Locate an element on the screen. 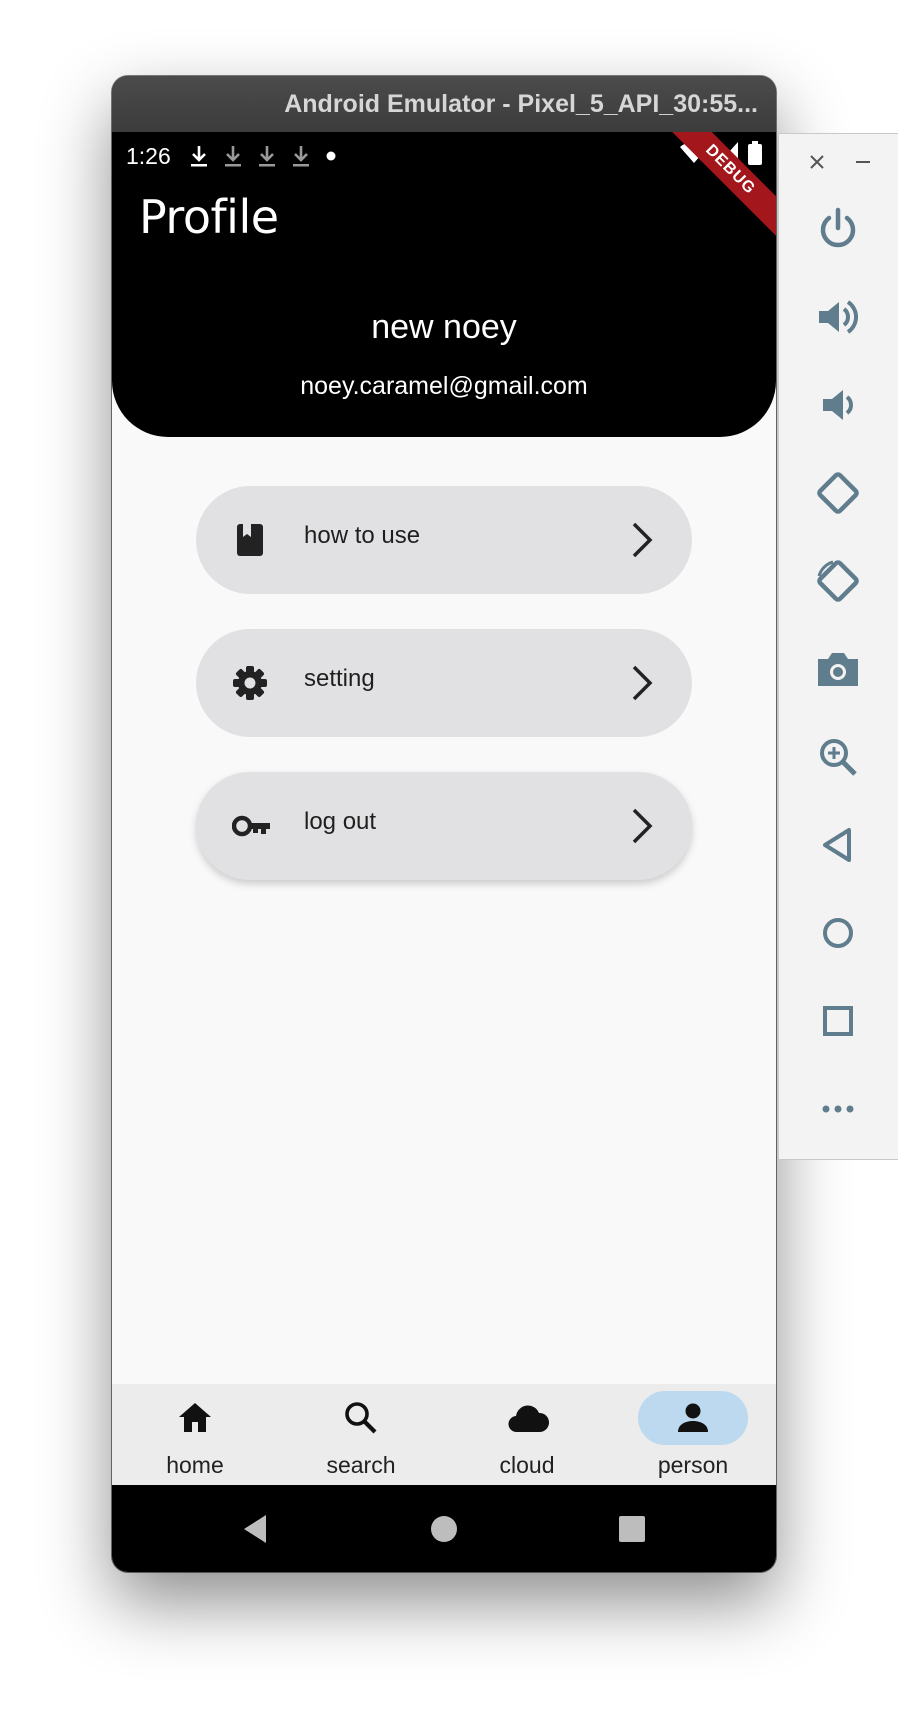  person-icon is located at coordinates (693, 1418).